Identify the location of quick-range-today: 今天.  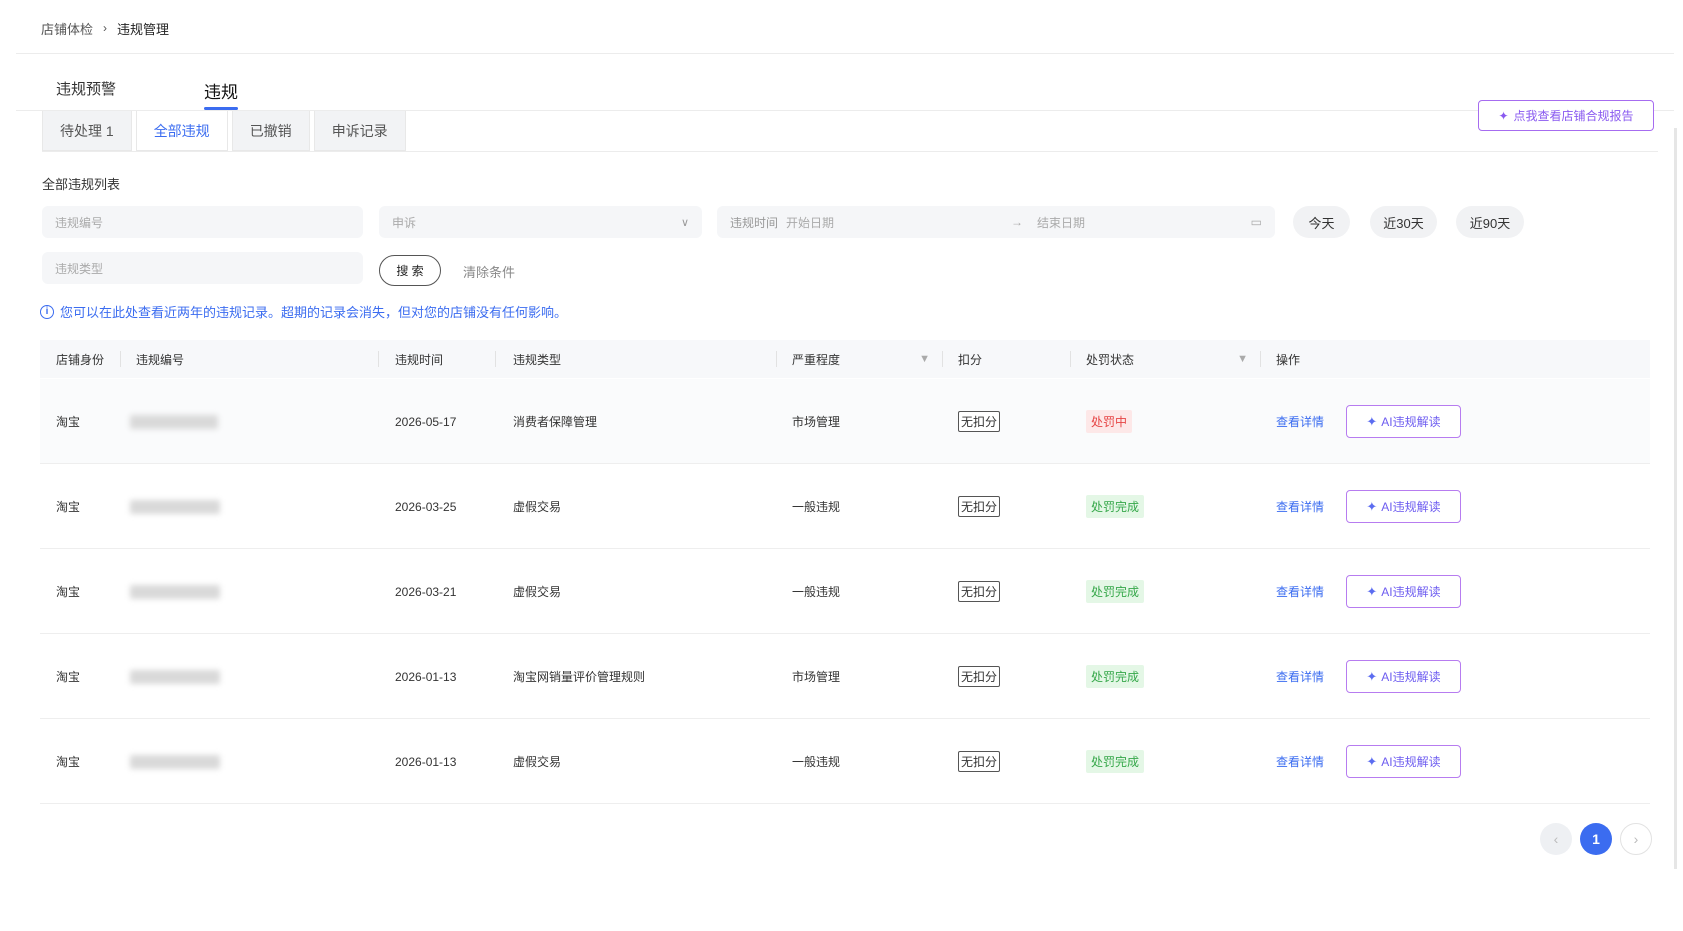
(1321, 222).